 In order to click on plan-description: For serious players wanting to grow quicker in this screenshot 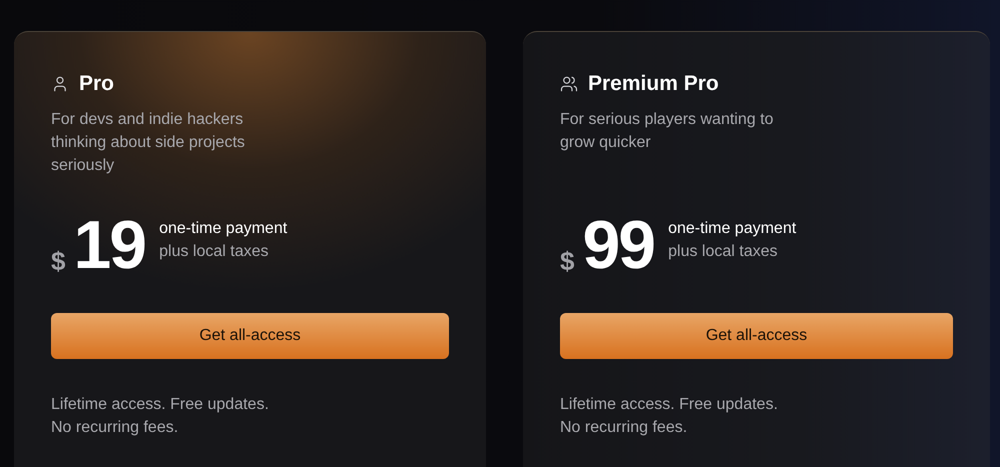, I will do `click(667, 131)`.